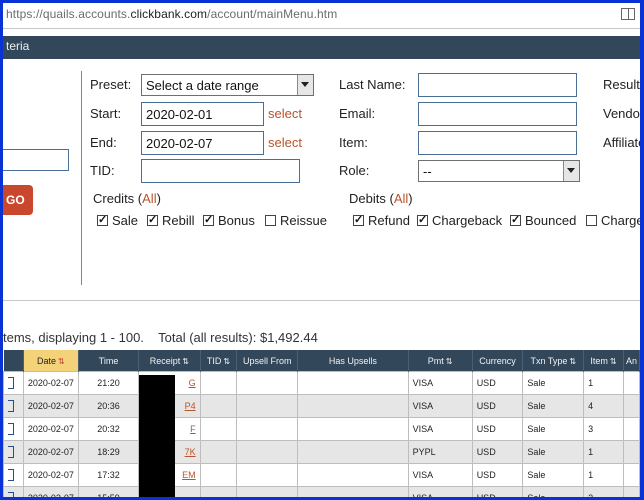 This screenshot has height=500, width=644. Describe the element at coordinates (192, 383) in the screenshot. I see `receipt-link: G` at that location.